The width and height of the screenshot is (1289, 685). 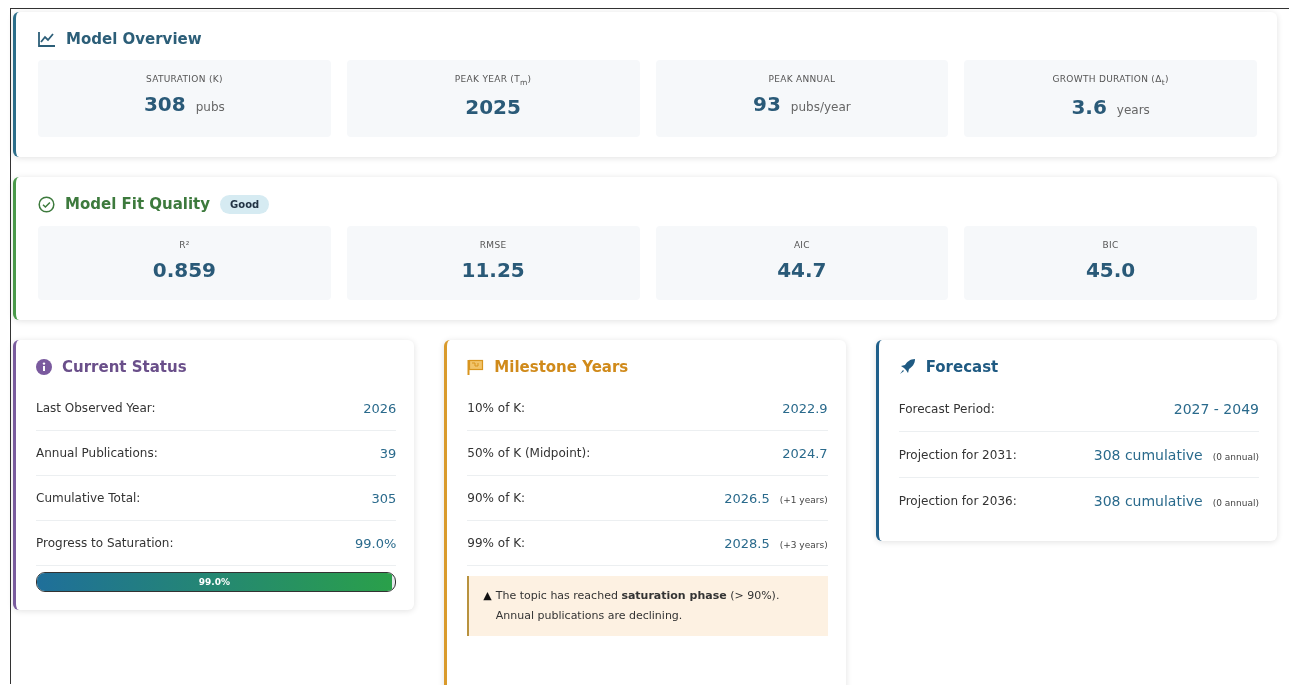 I want to click on metric-label: BIC, so click(x=1110, y=244).